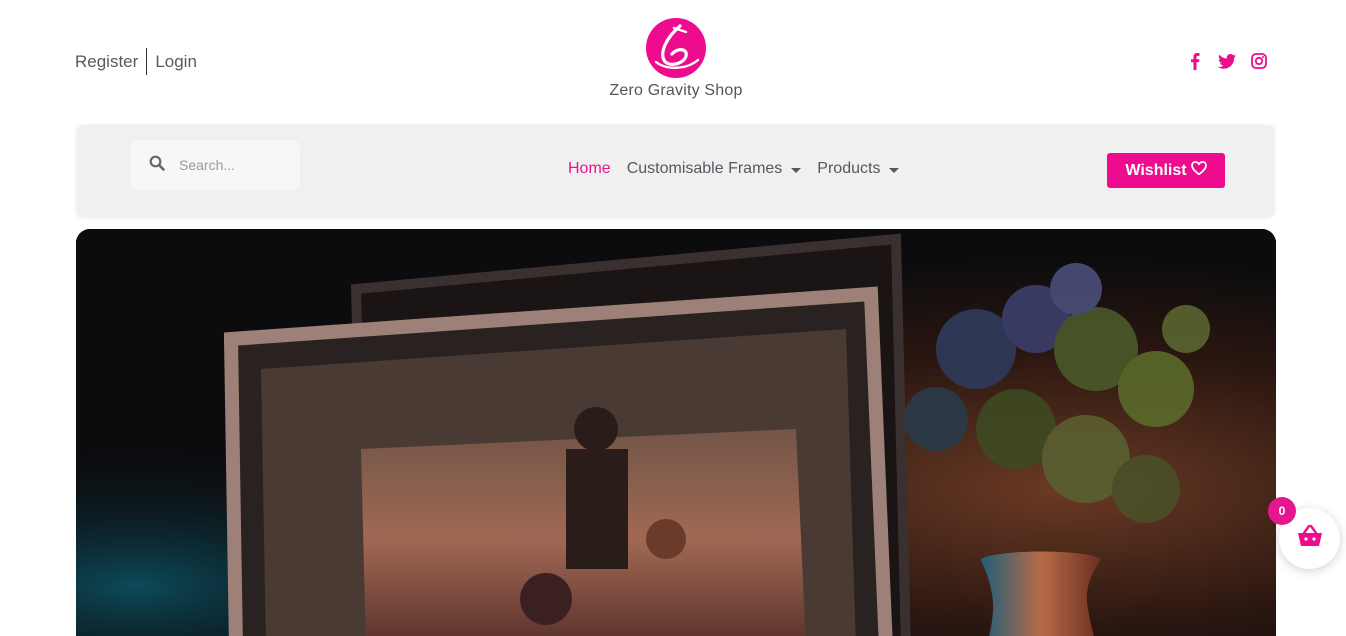 Image resolution: width=1346 pixels, height=636 pixels. I want to click on nav-item-label: Products, so click(849, 168).